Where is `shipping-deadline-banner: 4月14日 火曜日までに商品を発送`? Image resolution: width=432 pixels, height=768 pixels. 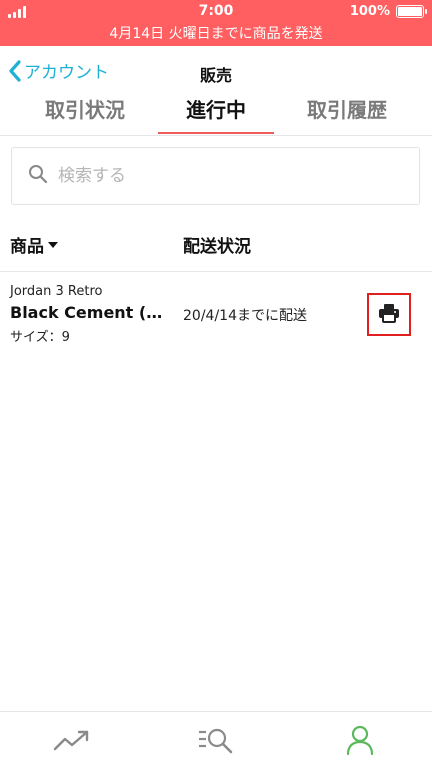
shipping-deadline-banner: 4月14日 火曜日までに商品を発送 is located at coordinates (216, 34).